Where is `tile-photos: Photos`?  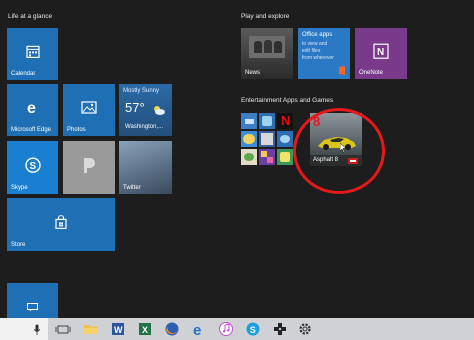
tile-photos: Photos is located at coordinates (89, 110).